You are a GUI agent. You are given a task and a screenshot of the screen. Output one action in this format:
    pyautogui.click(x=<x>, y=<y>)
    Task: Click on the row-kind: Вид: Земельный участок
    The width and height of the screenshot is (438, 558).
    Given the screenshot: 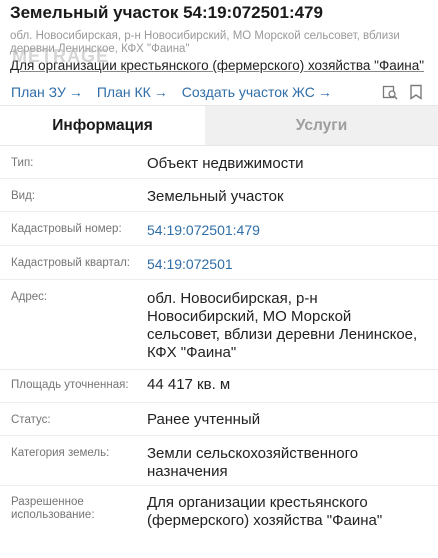 What is the action you would take?
    pyautogui.click(x=219, y=195)
    